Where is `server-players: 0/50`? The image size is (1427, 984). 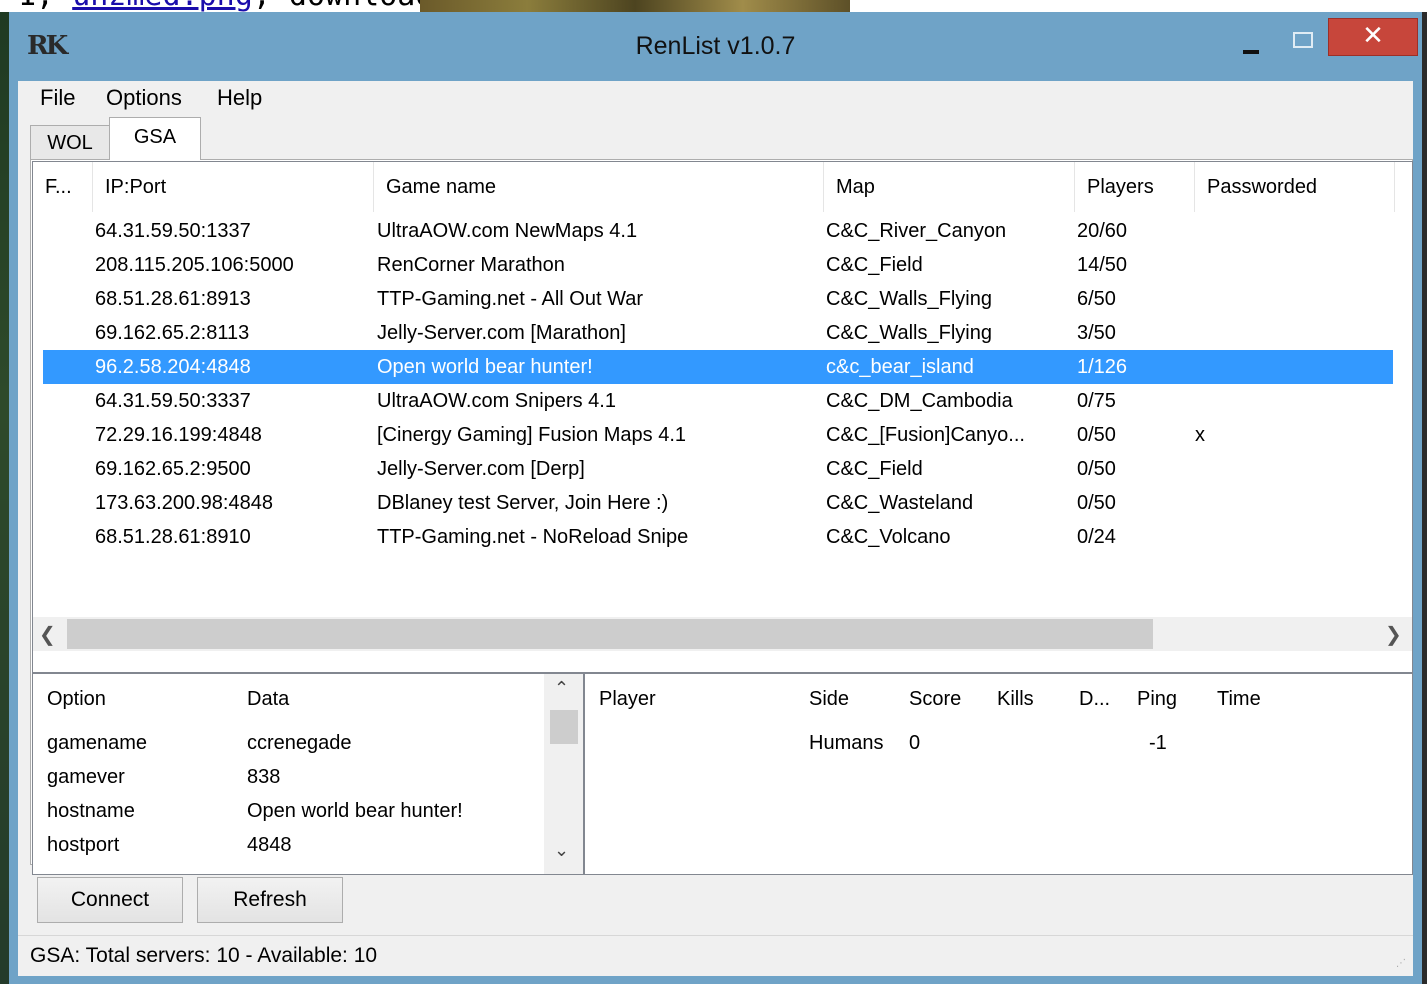
server-players: 0/50 is located at coordinates (1096, 469).